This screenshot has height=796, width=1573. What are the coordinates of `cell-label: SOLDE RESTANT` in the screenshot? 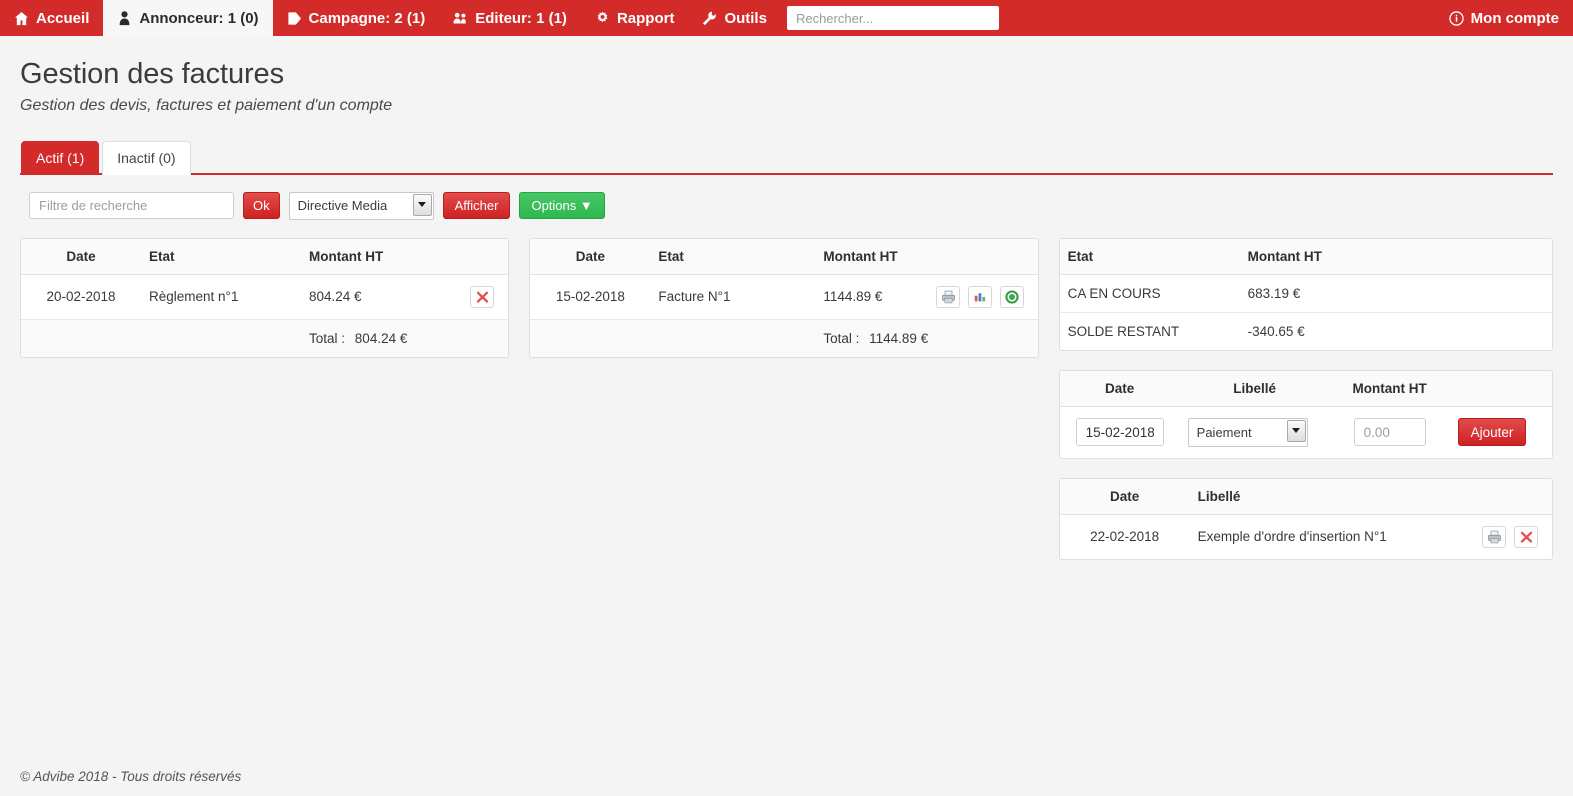 It's located at (1149, 331).